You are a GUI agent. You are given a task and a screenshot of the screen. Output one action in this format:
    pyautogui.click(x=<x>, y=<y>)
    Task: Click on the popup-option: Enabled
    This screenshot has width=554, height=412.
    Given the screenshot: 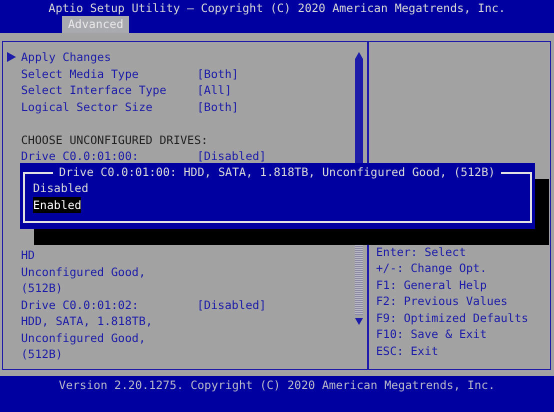 What is the action you would take?
    pyautogui.click(x=57, y=204)
    